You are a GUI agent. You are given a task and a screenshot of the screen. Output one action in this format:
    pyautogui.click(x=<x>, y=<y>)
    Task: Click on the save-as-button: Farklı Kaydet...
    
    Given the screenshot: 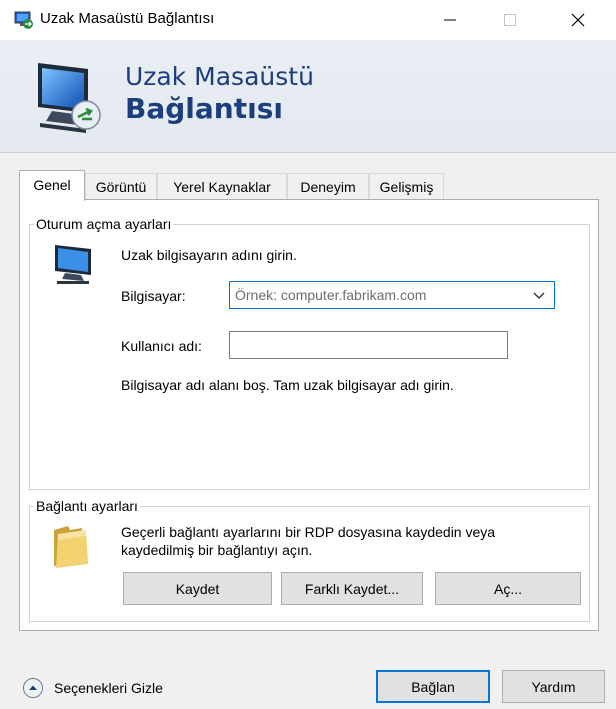 What is the action you would take?
    pyautogui.click(x=352, y=588)
    